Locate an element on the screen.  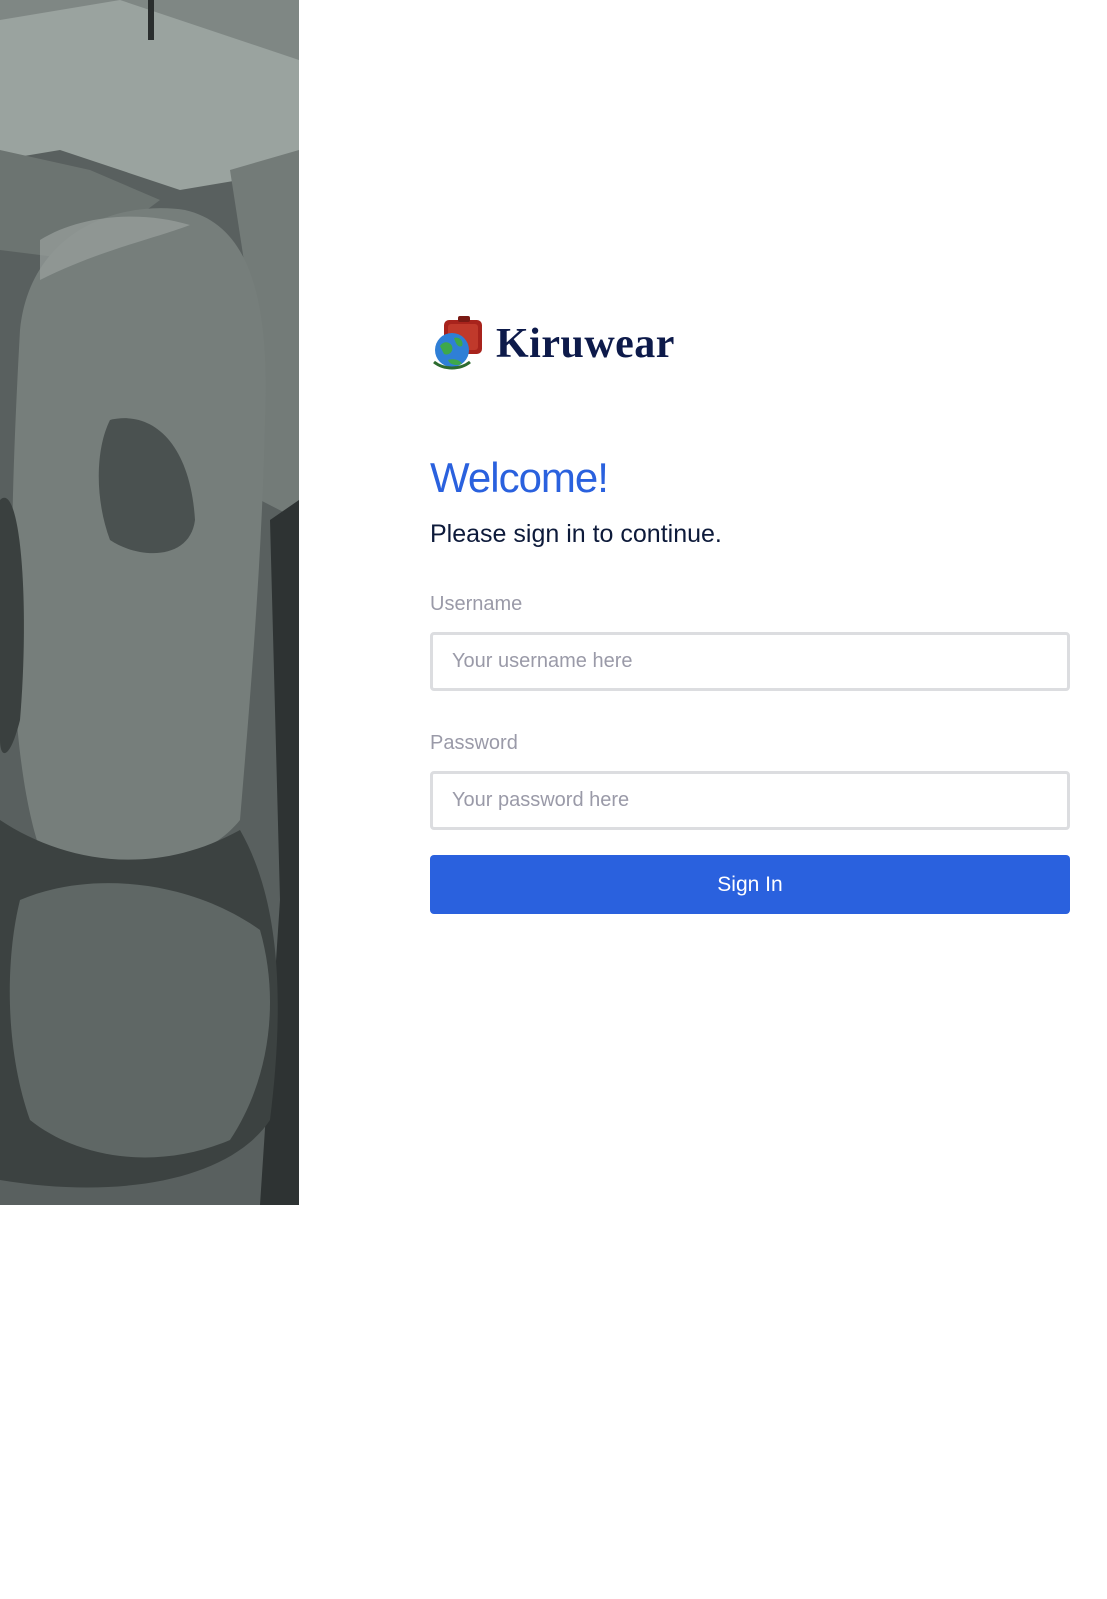
sign-in-button: Sign In is located at coordinates (750, 884).